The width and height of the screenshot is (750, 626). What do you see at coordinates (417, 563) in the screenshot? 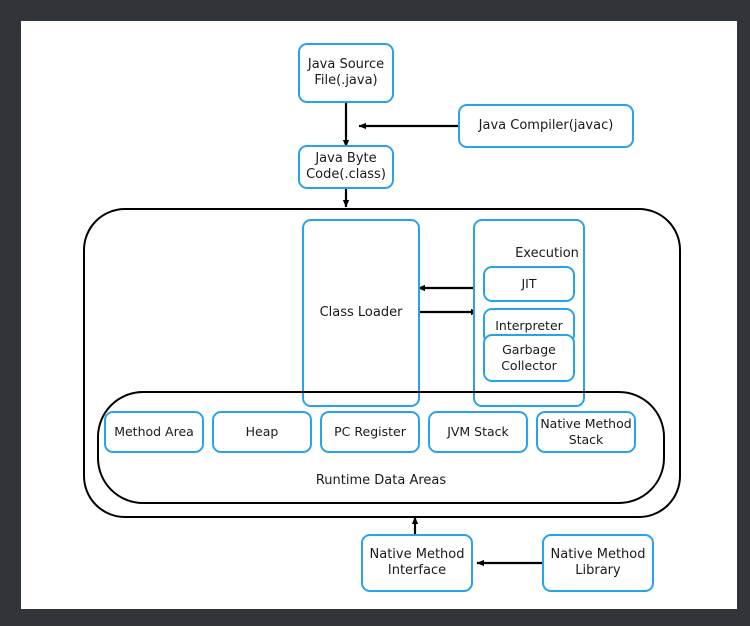
I see `node-native-method-interface: Native Method Interface` at bounding box center [417, 563].